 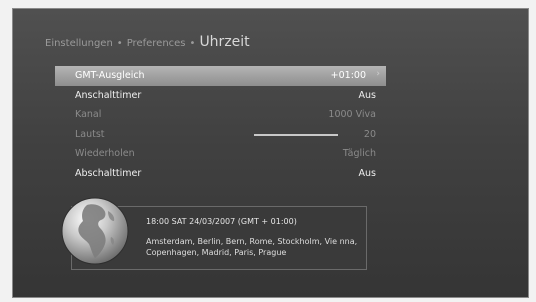 I want to click on menu-row-power-off-timer: Abschalttimer Aus, so click(x=220, y=174).